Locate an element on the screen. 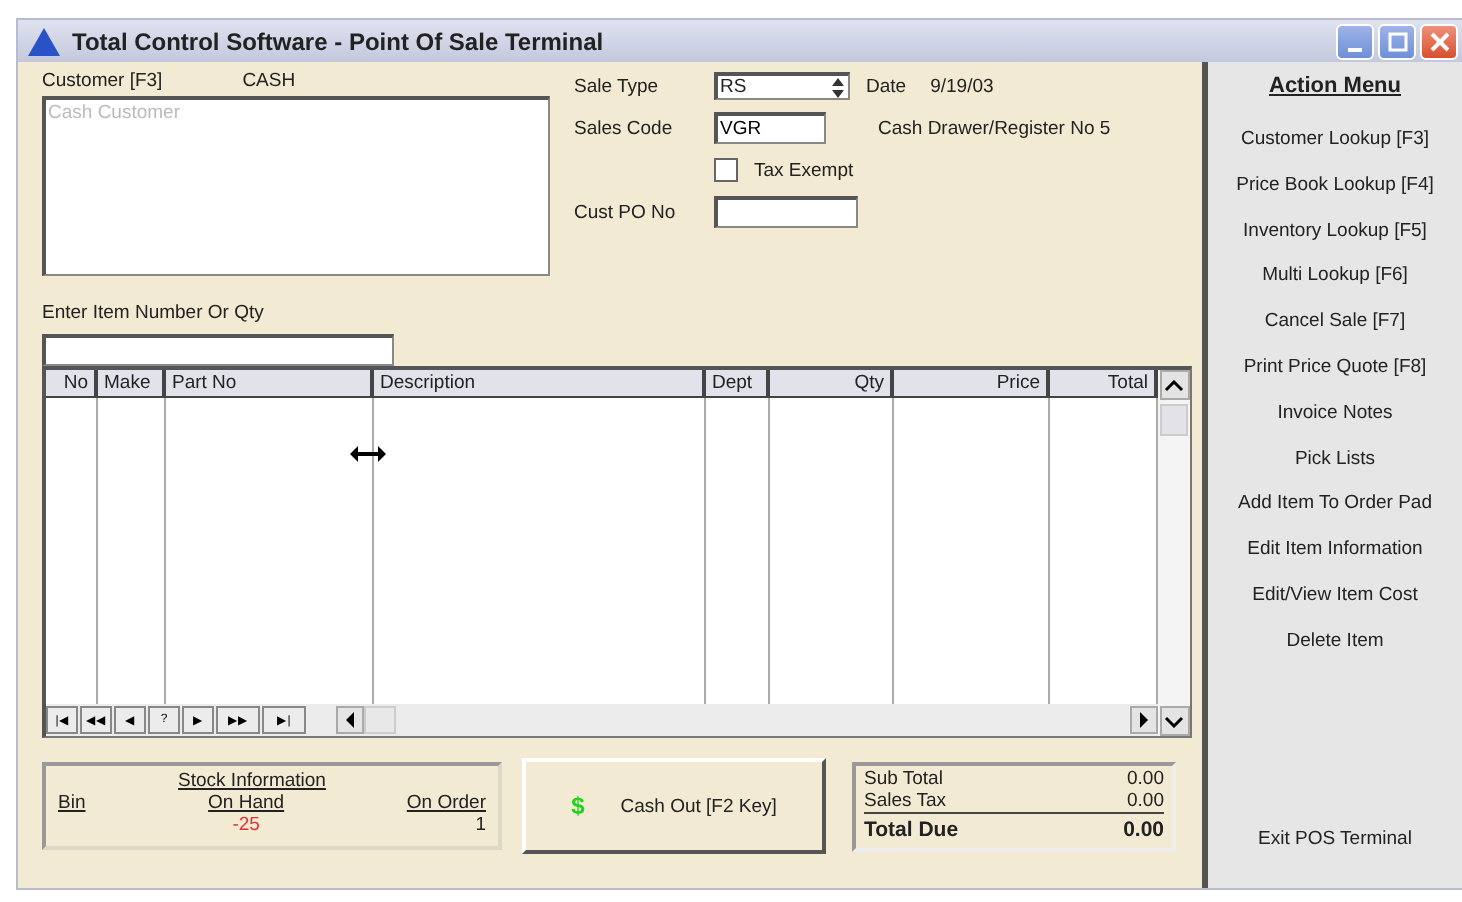 Image resolution: width=1462 pixels, height=902 pixels. bin-label: Bin is located at coordinates (72, 805).